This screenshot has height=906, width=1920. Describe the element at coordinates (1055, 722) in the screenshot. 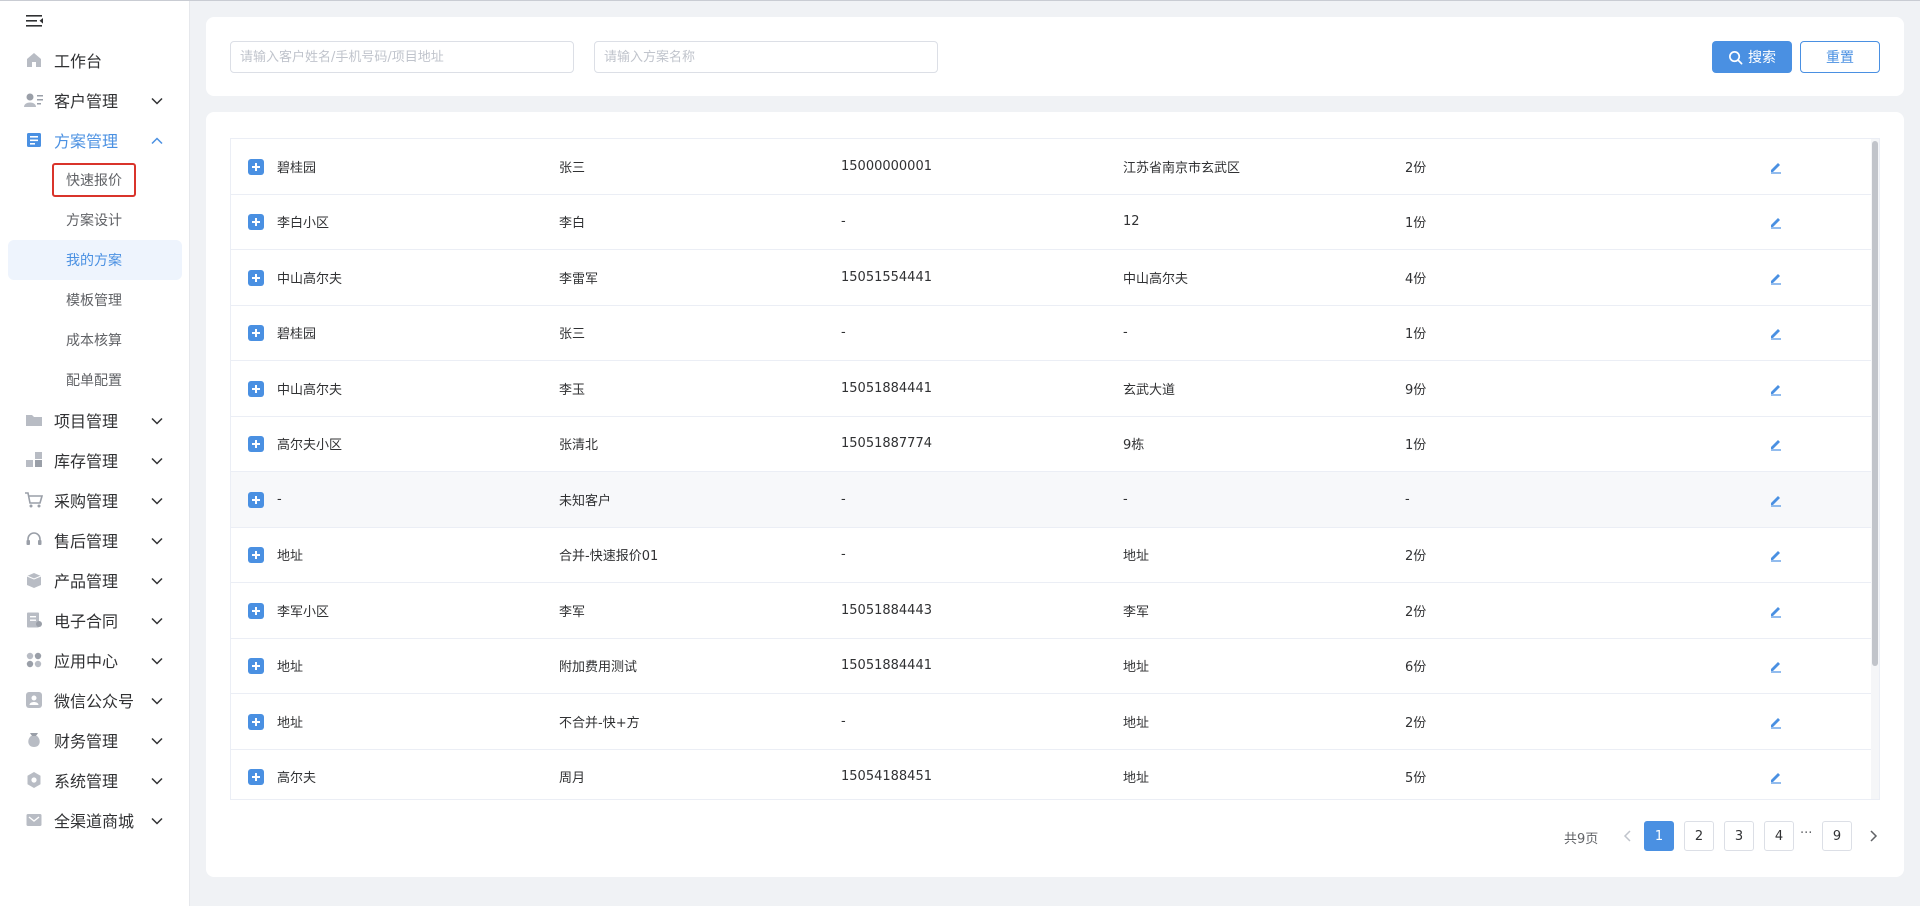

I see `table-row: 地址 不合并-快+方 - 地址 2份` at that location.